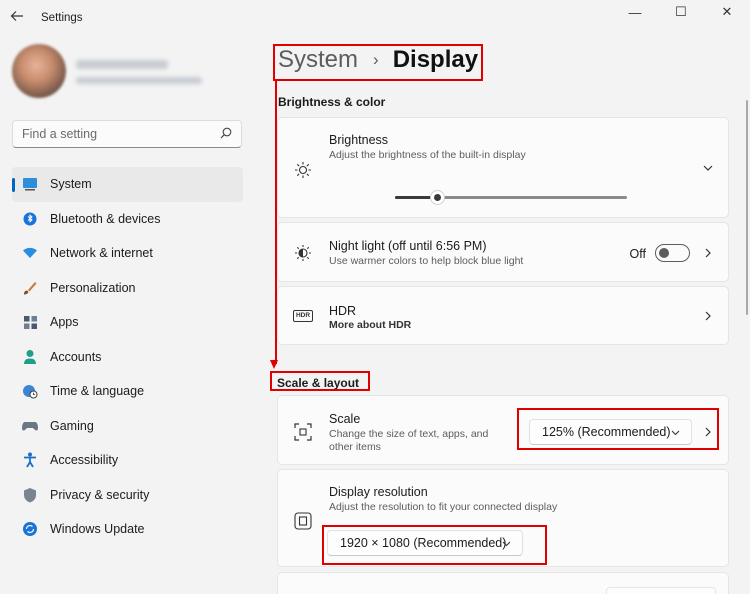 This screenshot has height=594, width=750. Describe the element at coordinates (71, 184) in the screenshot. I see `sidebar-item-label: System` at that location.